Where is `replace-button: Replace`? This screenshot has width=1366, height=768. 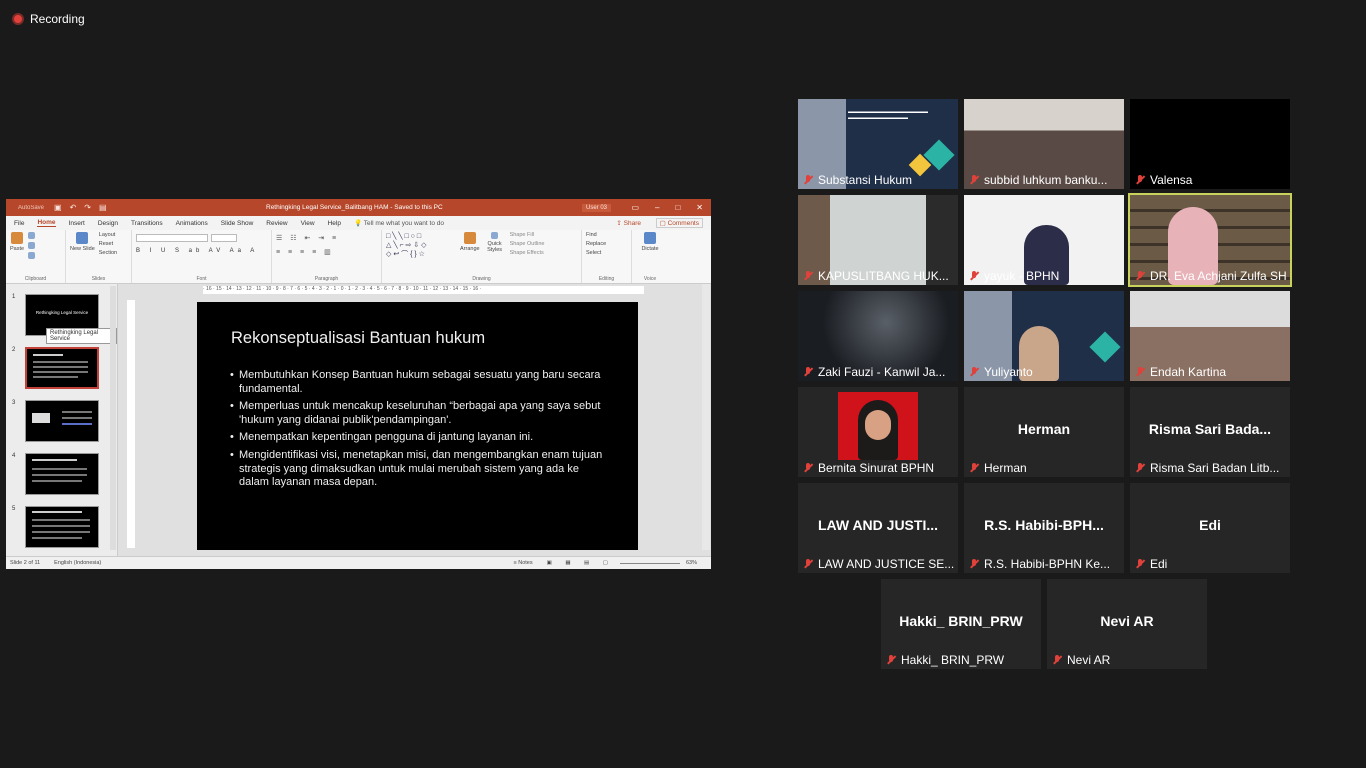
replace-button: Replace is located at coordinates (606, 244).